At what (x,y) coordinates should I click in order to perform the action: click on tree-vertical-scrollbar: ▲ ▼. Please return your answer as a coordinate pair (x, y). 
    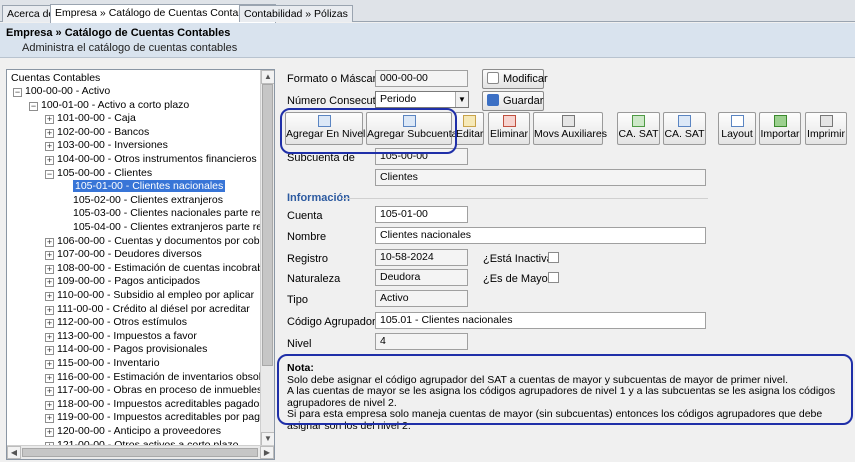
    Looking at the image, I should click on (267, 258).